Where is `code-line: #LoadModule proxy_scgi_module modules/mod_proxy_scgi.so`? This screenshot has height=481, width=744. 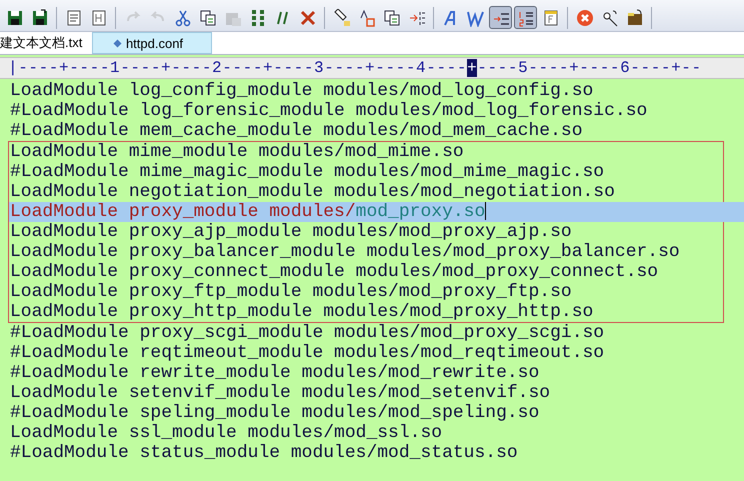
code-line: #LoadModule proxy_scgi_module modules/mod_proxy_scgi.so is located at coordinates (307, 333).